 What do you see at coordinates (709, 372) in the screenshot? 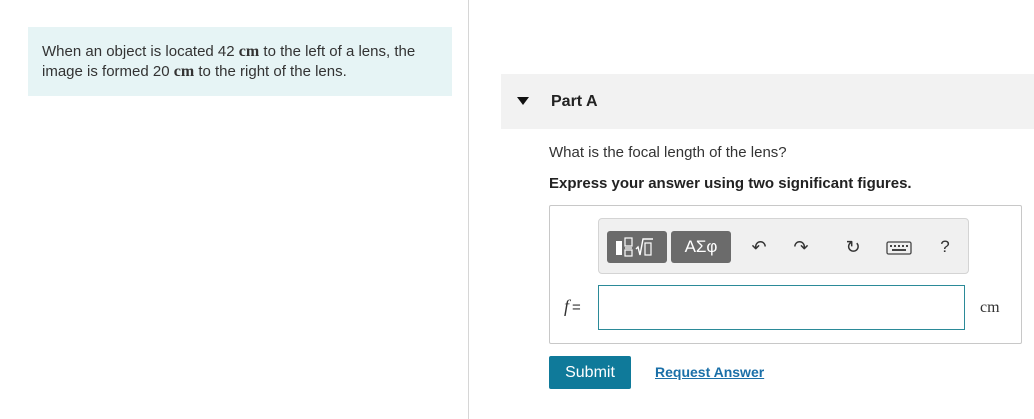
I see `request-answer-link: Request Answer` at bounding box center [709, 372].